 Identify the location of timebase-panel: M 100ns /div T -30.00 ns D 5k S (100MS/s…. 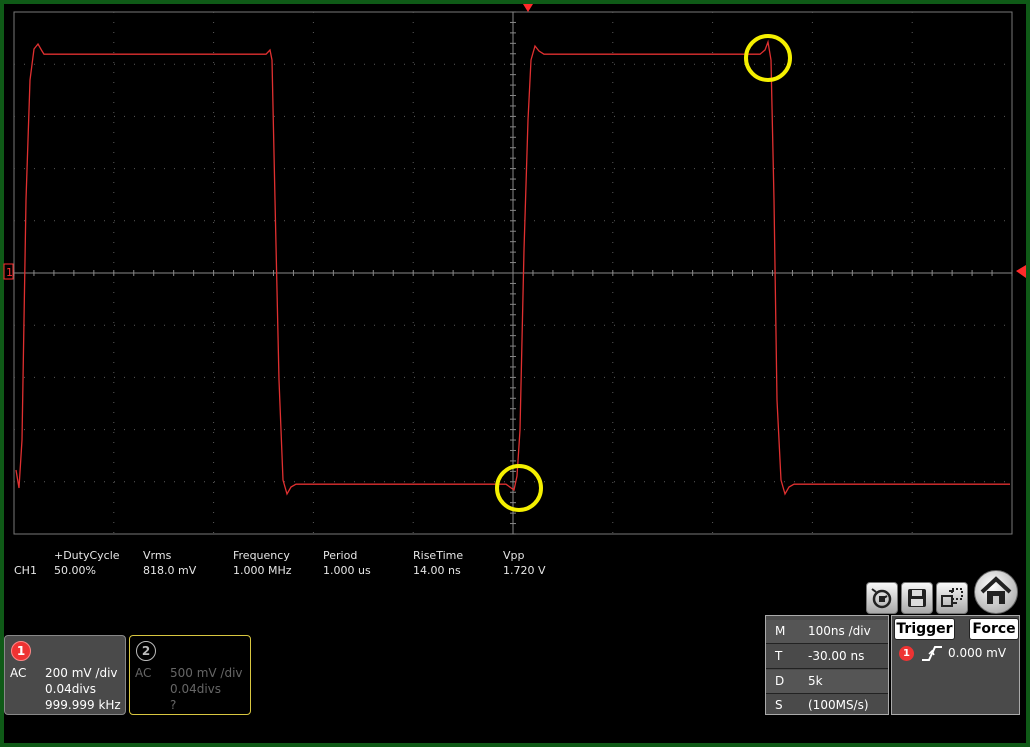
(827, 665).